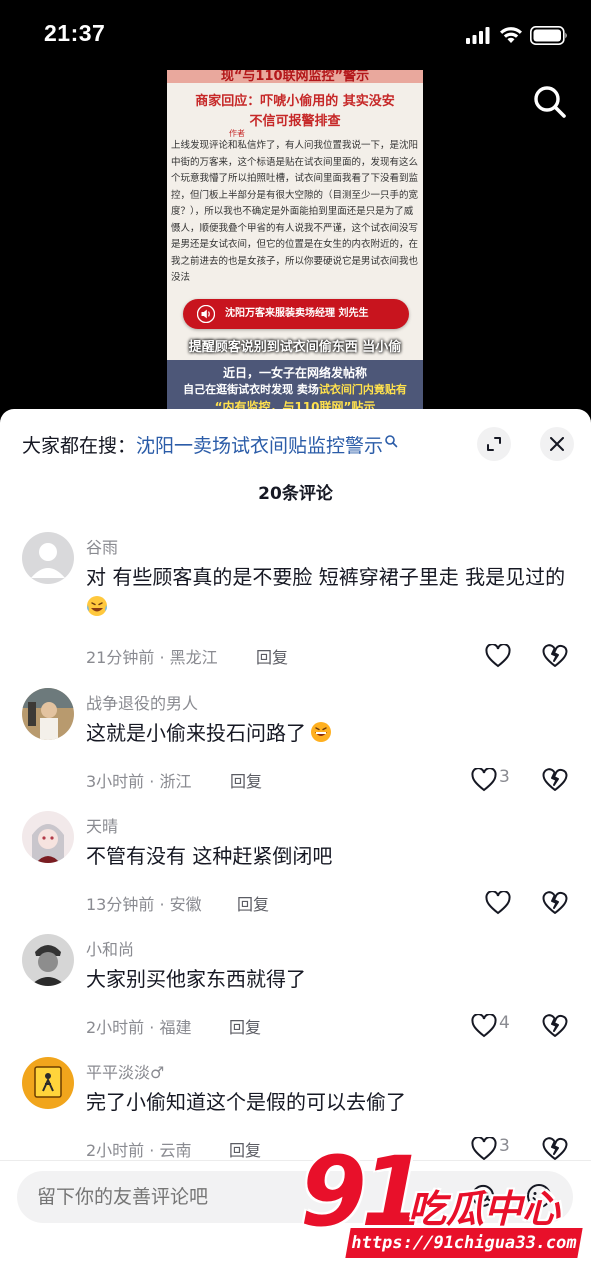 The image size is (591, 1280). I want to click on comment-username: 谷雨, so click(102, 546).